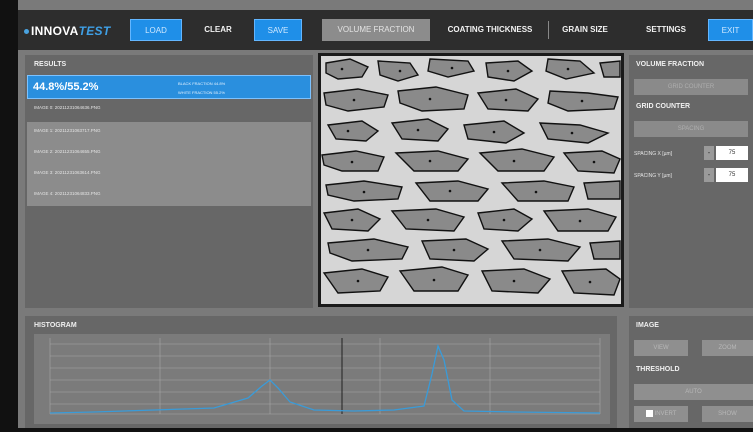 This screenshot has height=432, width=753. Describe the element at coordinates (732, 153) in the screenshot. I see `spacing-x-input: 75` at that location.